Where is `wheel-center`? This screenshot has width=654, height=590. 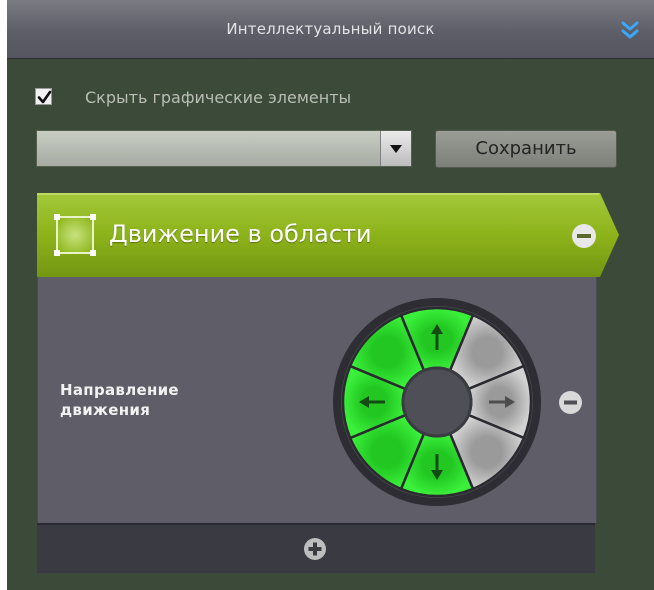 wheel-center is located at coordinates (437, 402).